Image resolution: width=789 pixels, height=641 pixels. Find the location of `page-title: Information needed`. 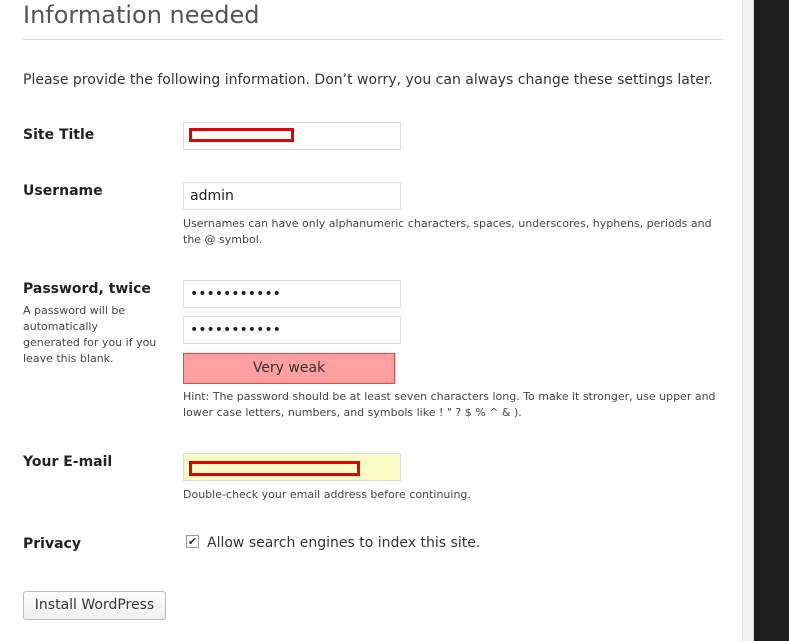

page-title: Information needed is located at coordinates (141, 15).